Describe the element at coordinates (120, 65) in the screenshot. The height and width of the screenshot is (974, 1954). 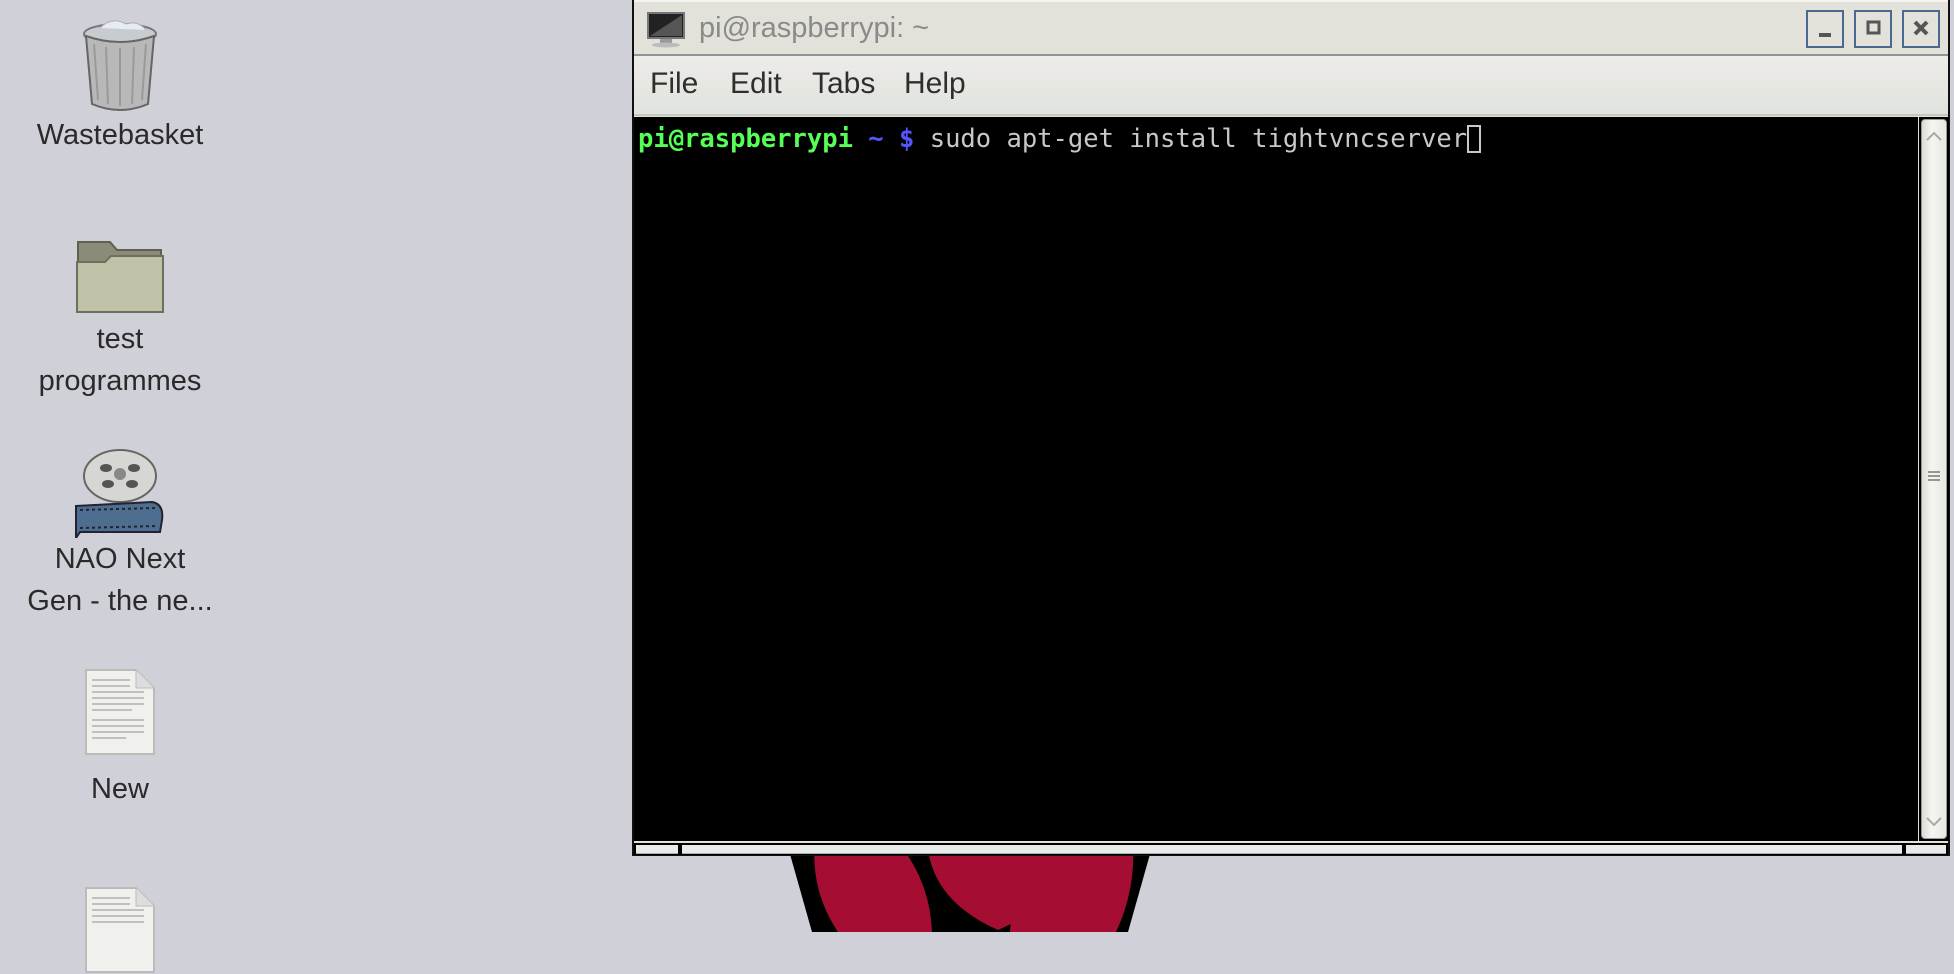
I see `trash-icon` at that location.